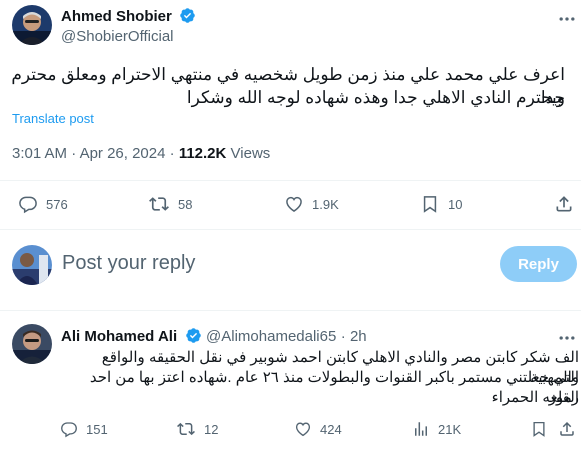 This screenshot has height=459, width=581. Describe the element at coordinates (271, 336) in the screenshot. I see `reply-author-handle: @Alimohamedali65` at that location.